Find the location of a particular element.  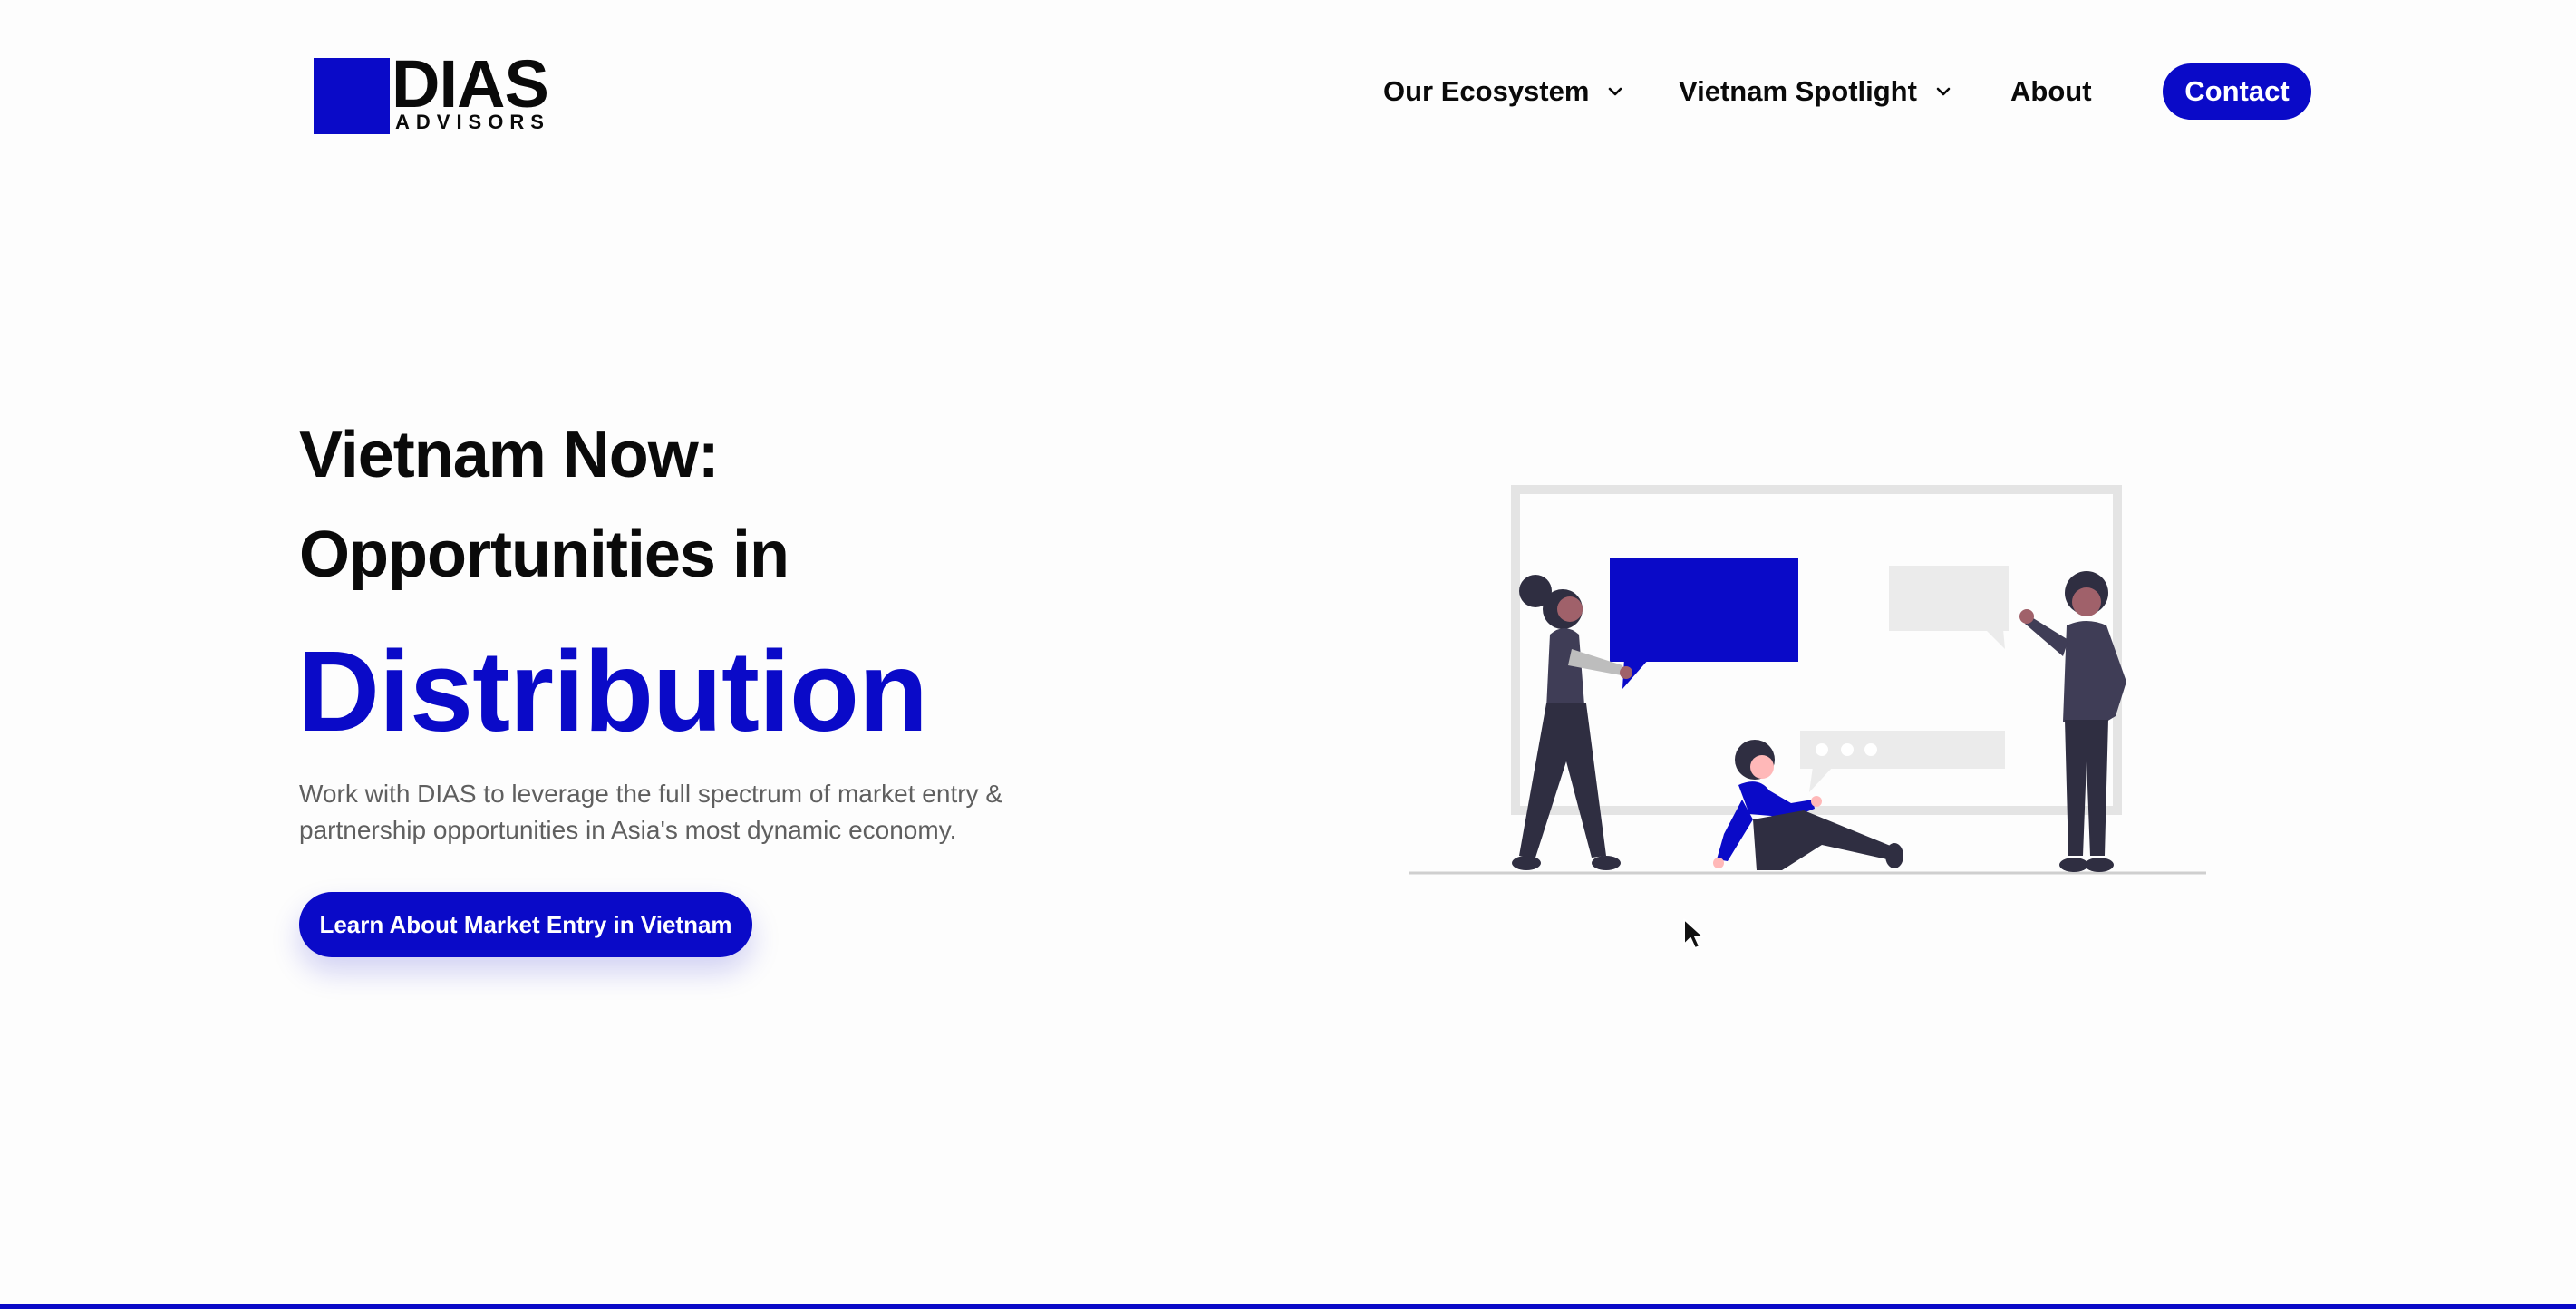

nav-about: About is located at coordinates (2051, 91).